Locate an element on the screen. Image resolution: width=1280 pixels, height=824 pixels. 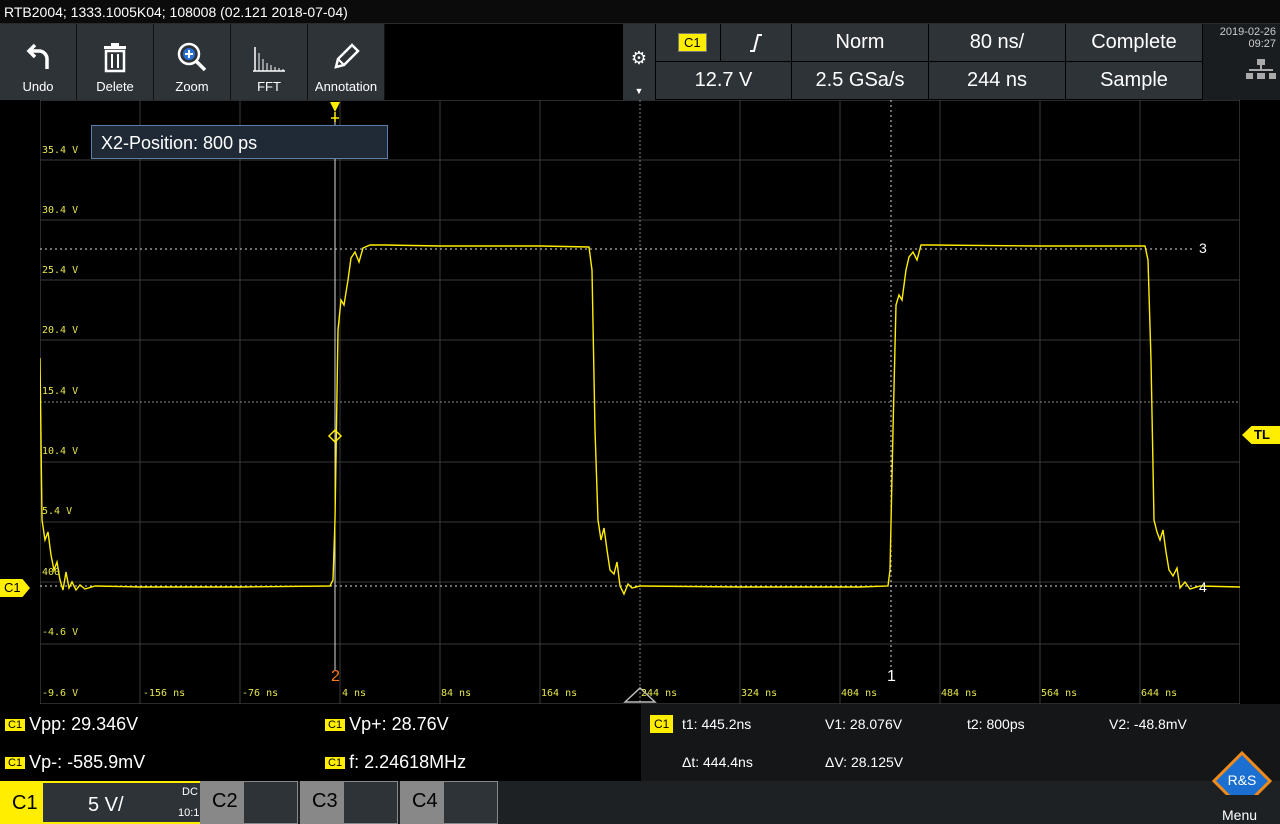
y-label: -9.6 V is located at coordinates (60, 693).